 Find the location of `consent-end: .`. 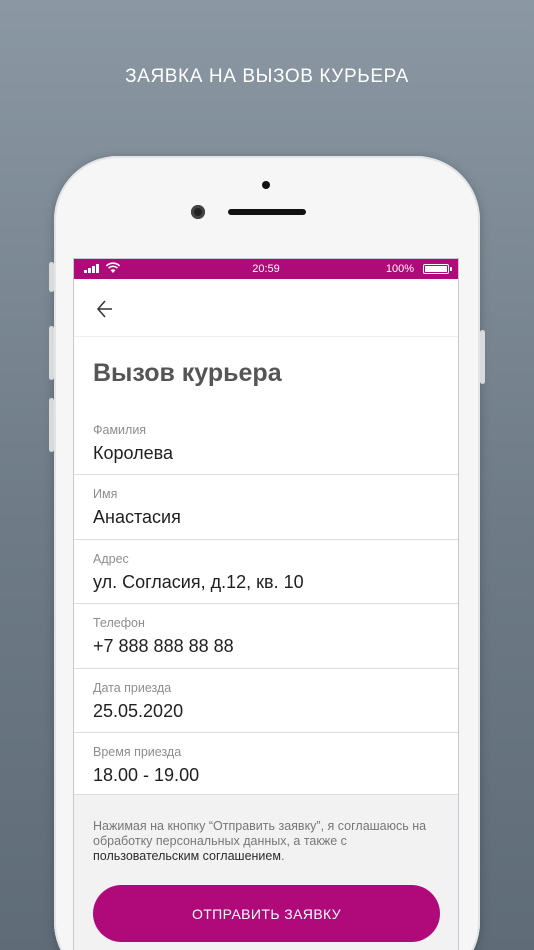

consent-end: . is located at coordinates (282, 856).